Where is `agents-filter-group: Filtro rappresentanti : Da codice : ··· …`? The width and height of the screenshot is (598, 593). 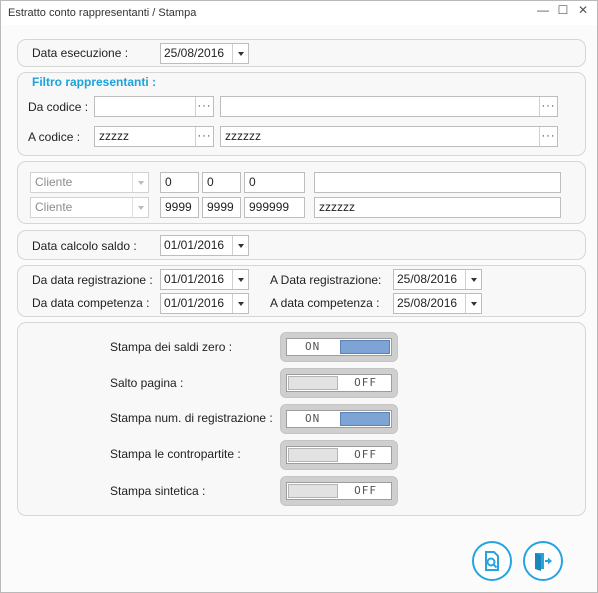 agents-filter-group: Filtro rappresentanti : Da codice : ··· … is located at coordinates (301, 114).